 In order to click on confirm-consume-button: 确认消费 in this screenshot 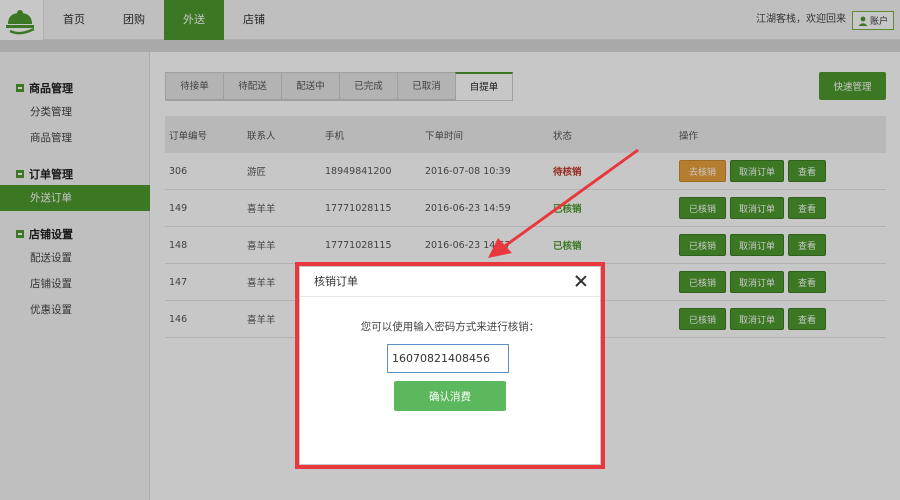, I will do `click(450, 396)`.